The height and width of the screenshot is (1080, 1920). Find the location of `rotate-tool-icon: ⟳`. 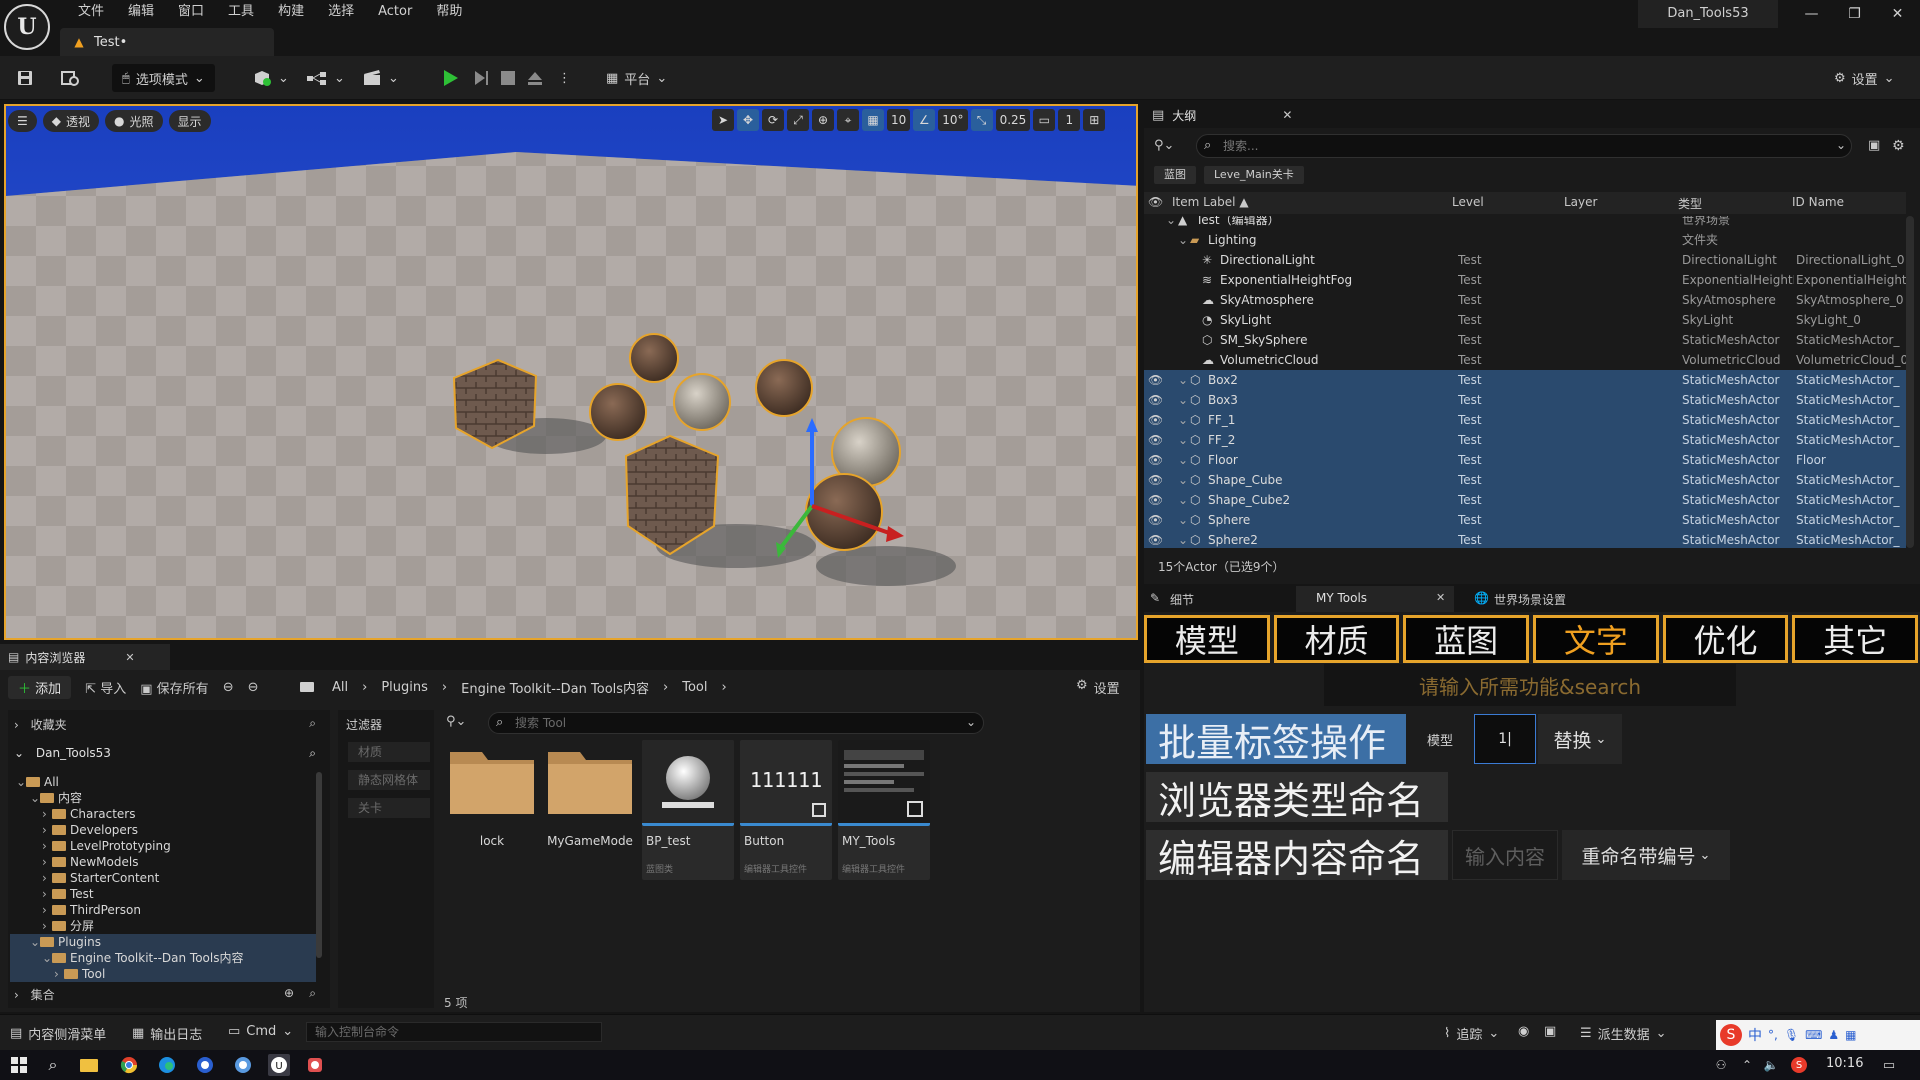

rotate-tool-icon: ⟳ is located at coordinates (773, 120).